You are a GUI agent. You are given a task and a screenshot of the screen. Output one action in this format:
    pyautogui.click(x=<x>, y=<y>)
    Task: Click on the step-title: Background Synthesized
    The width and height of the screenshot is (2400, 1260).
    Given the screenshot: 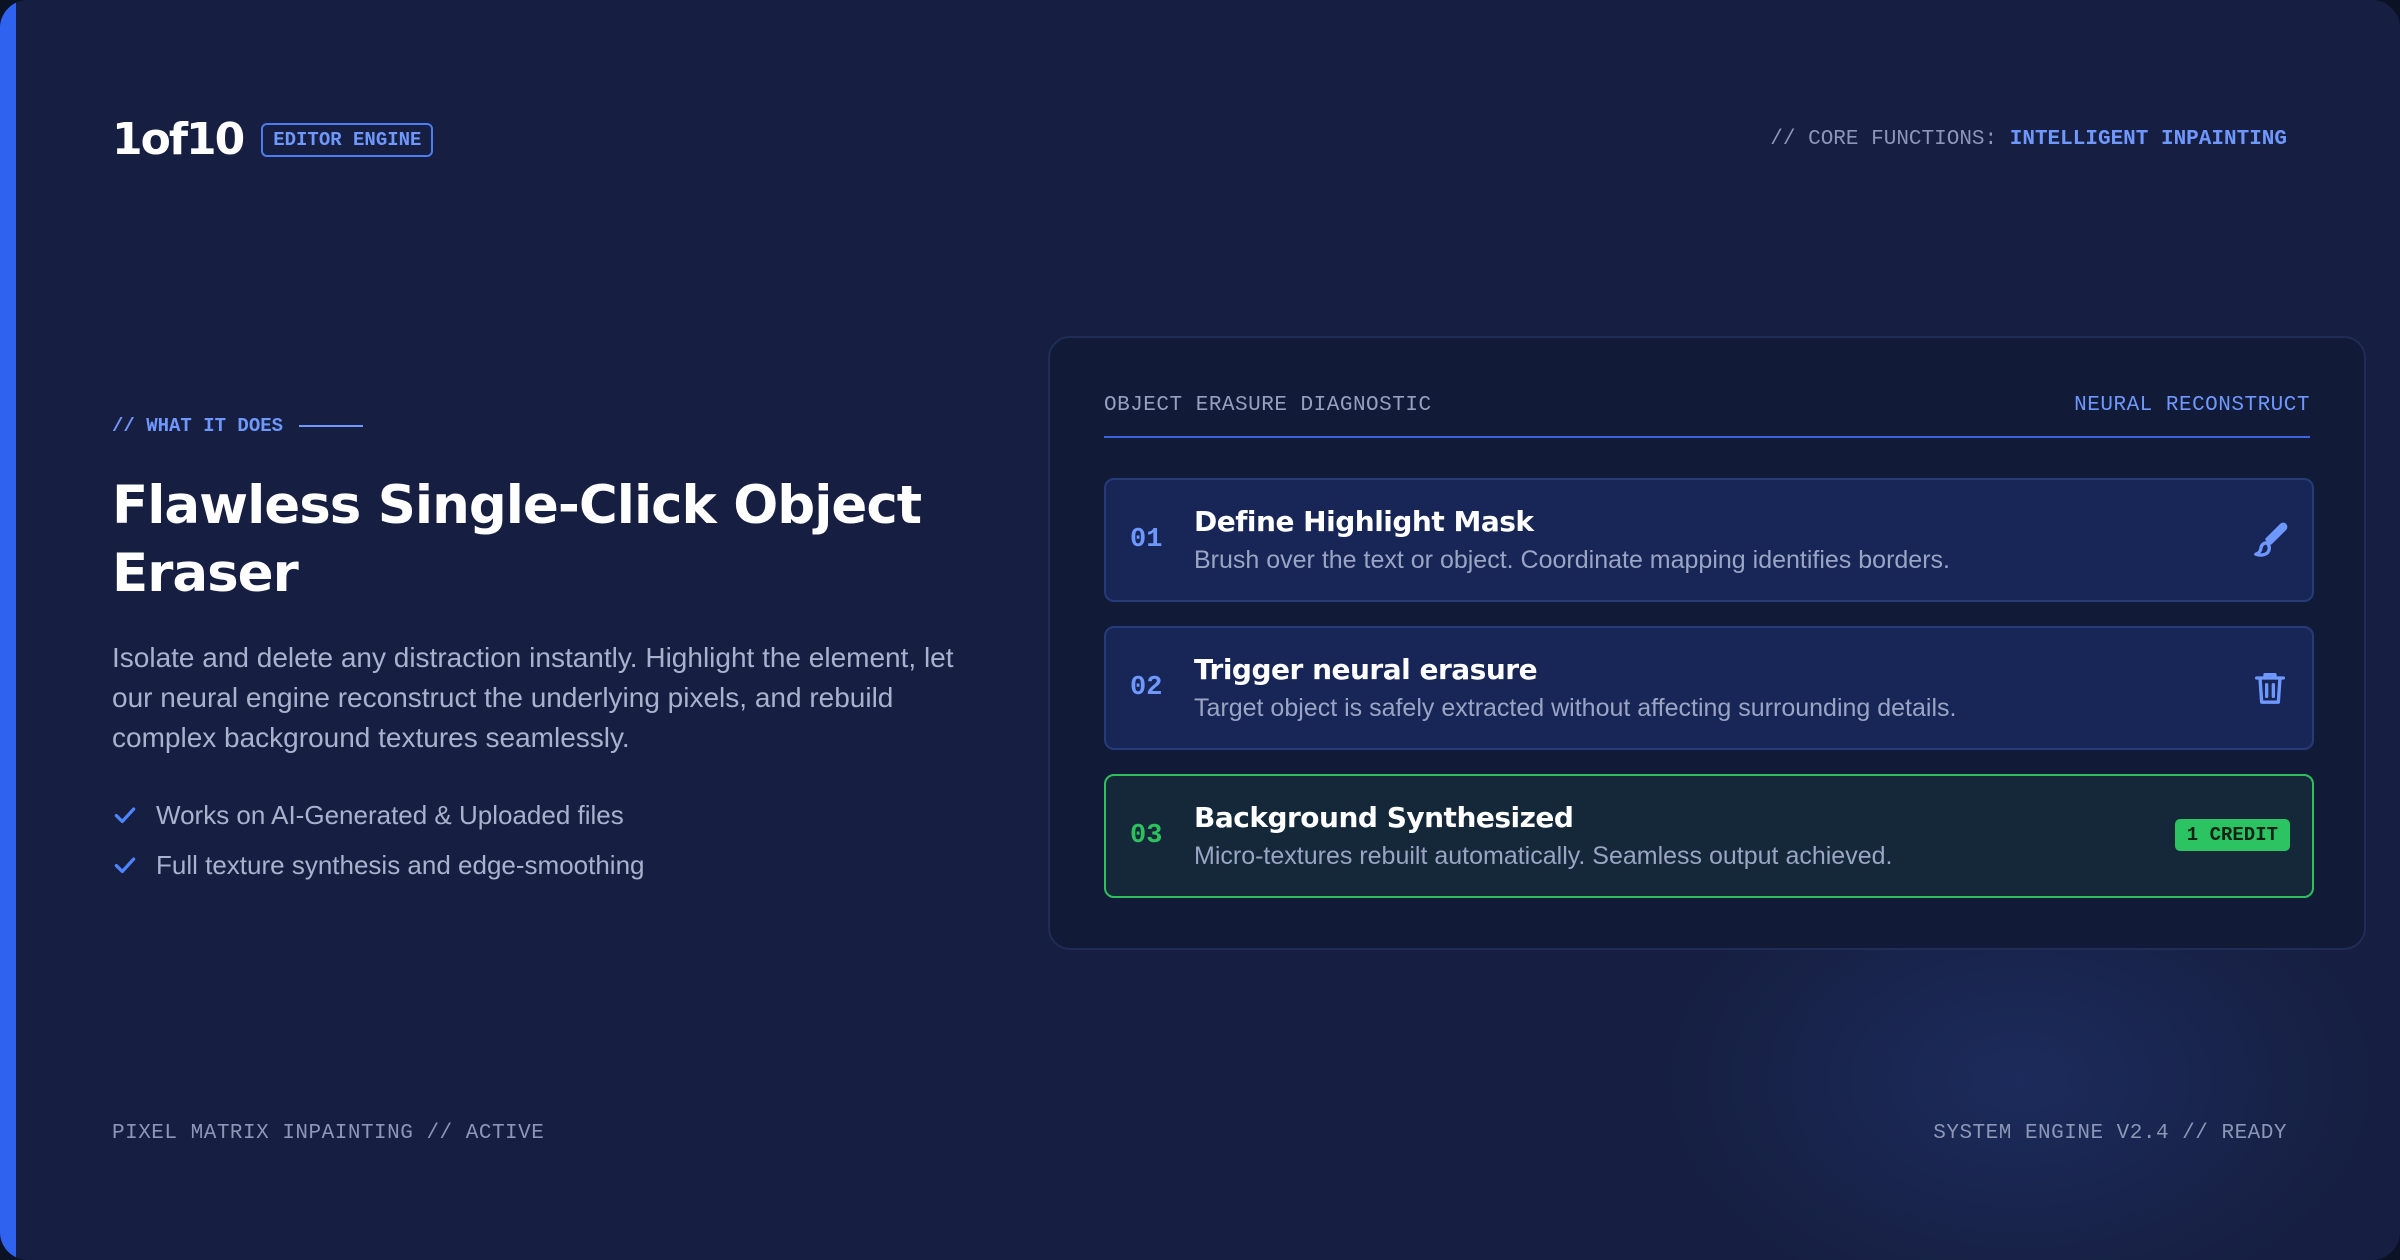 What is the action you would take?
    pyautogui.click(x=1384, y=817)
    